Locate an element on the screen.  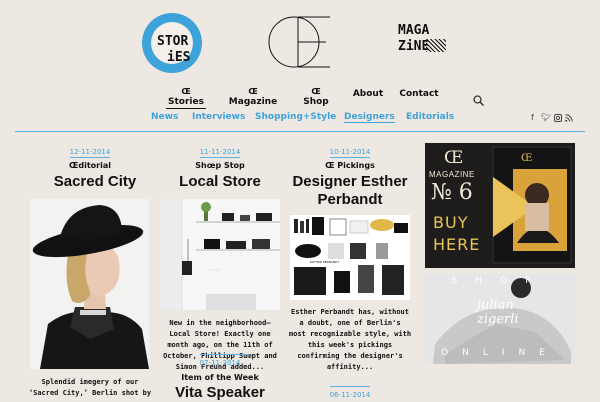
post-date: 10-11-2014 is located at coordinates (350, 152).